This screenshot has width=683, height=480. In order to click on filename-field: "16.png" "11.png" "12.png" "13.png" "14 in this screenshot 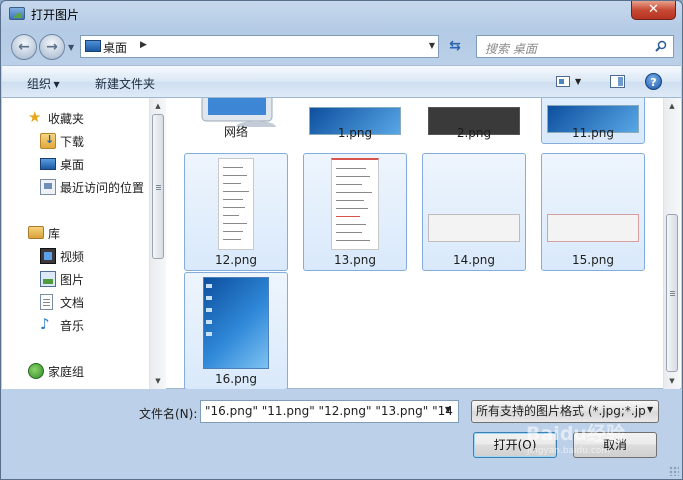, I will do `click(329, 411)`.